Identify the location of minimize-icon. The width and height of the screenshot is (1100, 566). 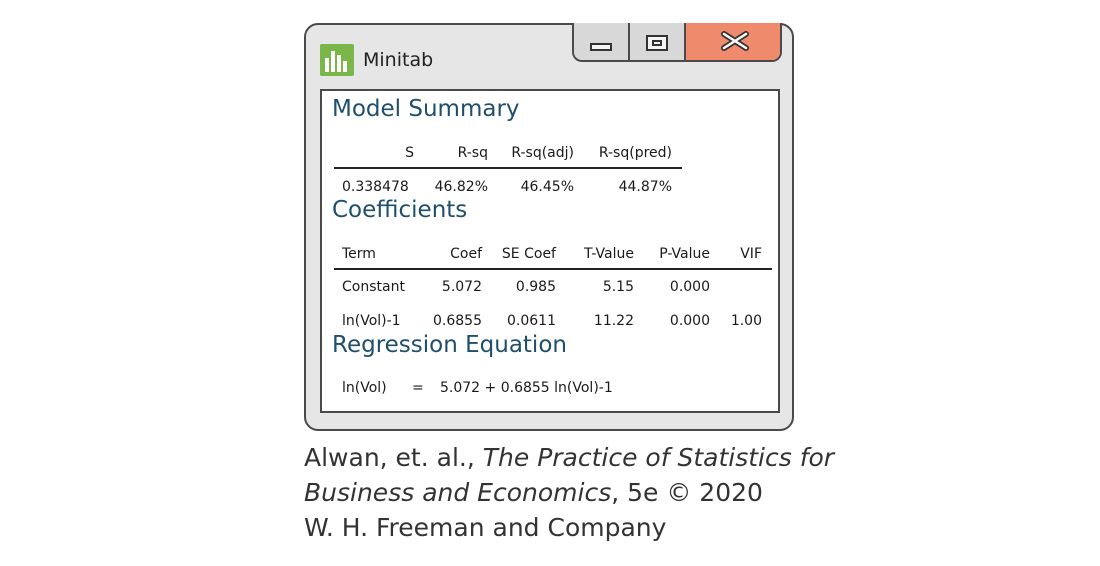
(601, 47).